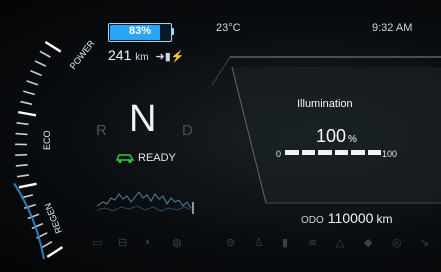 The width and height of the screenshot is (441, 272). What do you see at coordinates (312, 220) in the screenshot?
I see `odometer-label: ODO` at bounding box center [312, 220].